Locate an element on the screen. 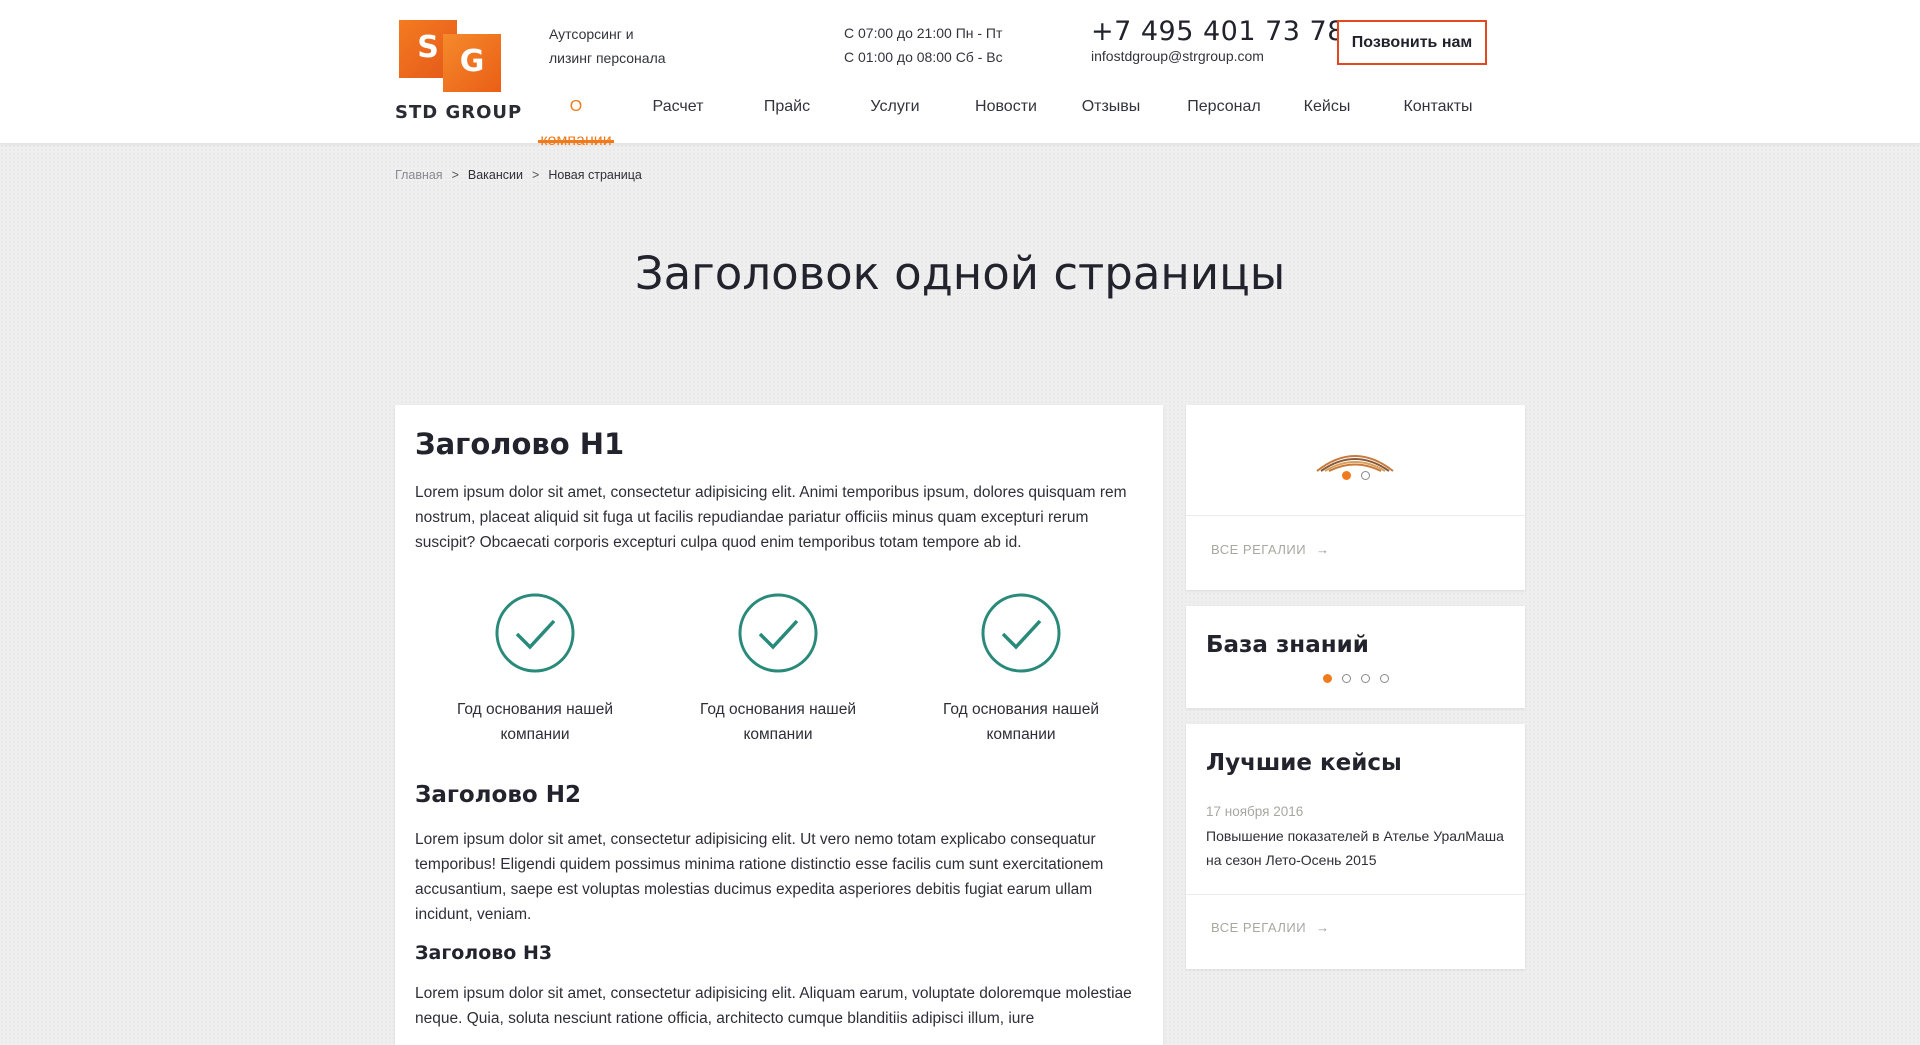 This screenshot has width=1920, height=1045. tagline: Аутсорсинг и лизинг персонала is located at coordinates (607, 46).